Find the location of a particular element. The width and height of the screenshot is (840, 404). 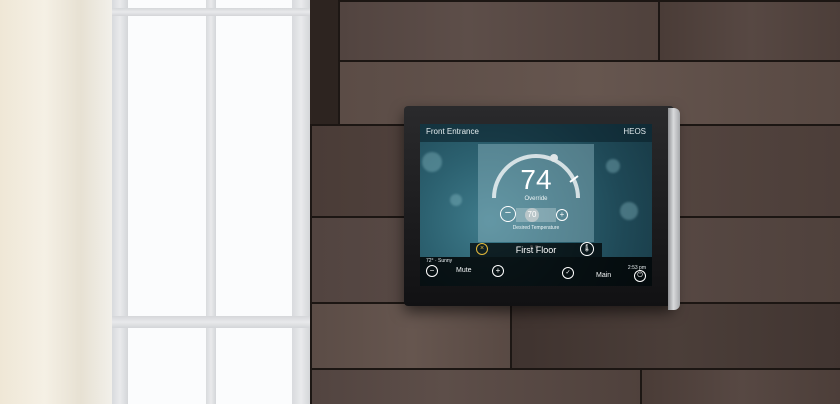

weather-readout: 72° · Sunny is located at coordinates (439, 261).